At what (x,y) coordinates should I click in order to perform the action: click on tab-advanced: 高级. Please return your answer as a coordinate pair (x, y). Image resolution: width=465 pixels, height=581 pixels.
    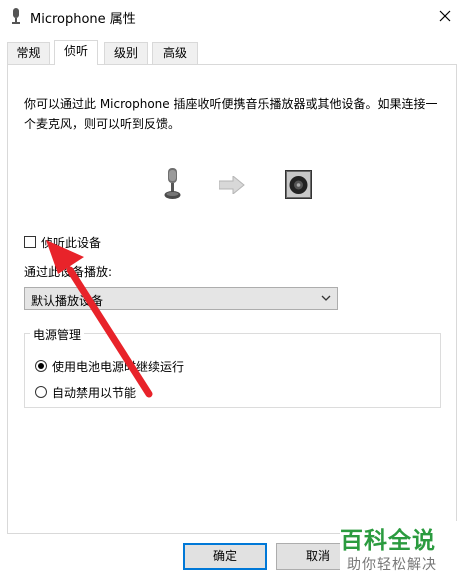
    Looking at the image, I should click on (175, 53).